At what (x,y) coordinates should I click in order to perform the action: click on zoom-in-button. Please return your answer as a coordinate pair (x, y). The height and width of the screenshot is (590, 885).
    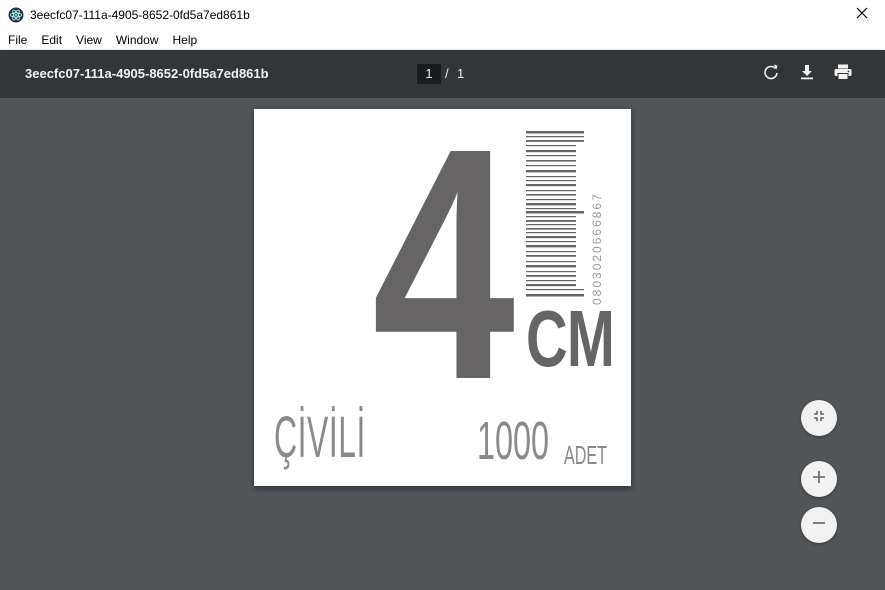
    Looking at the image, I should click on (819, 479).